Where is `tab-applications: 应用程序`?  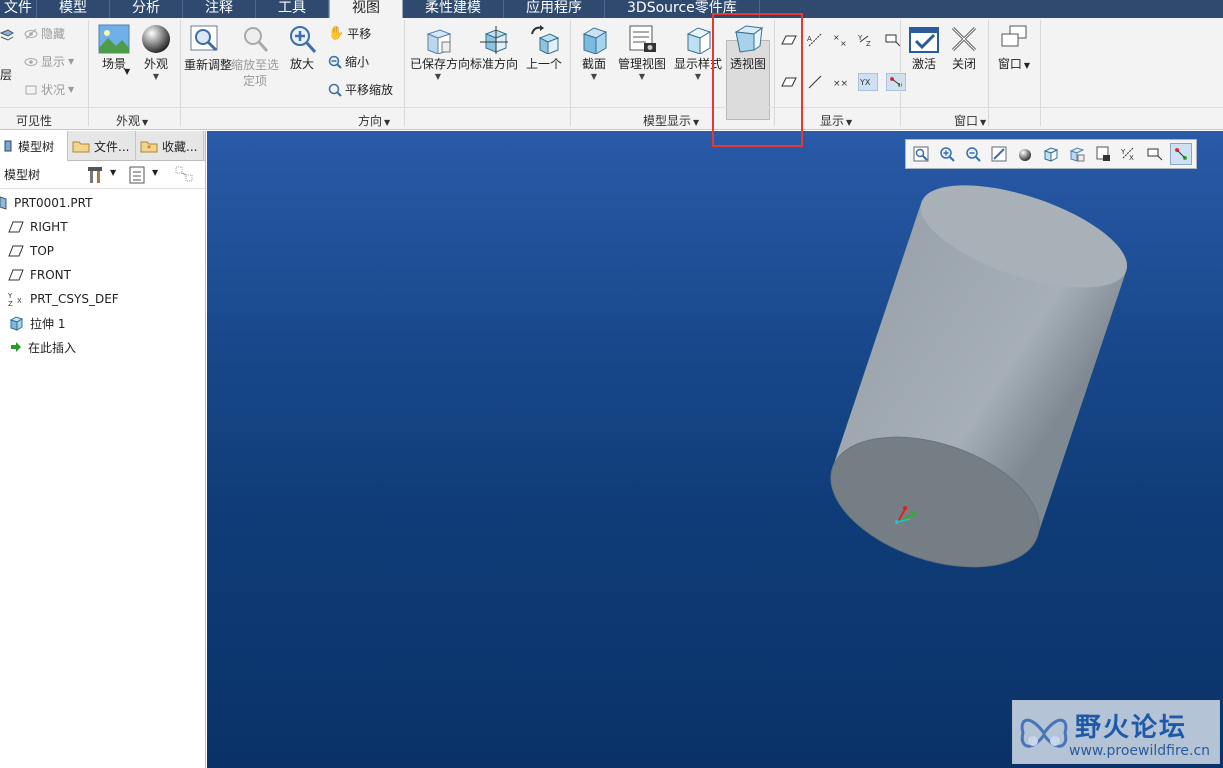
tab-applications: 应用程序 is located at coordinates (554, 9).